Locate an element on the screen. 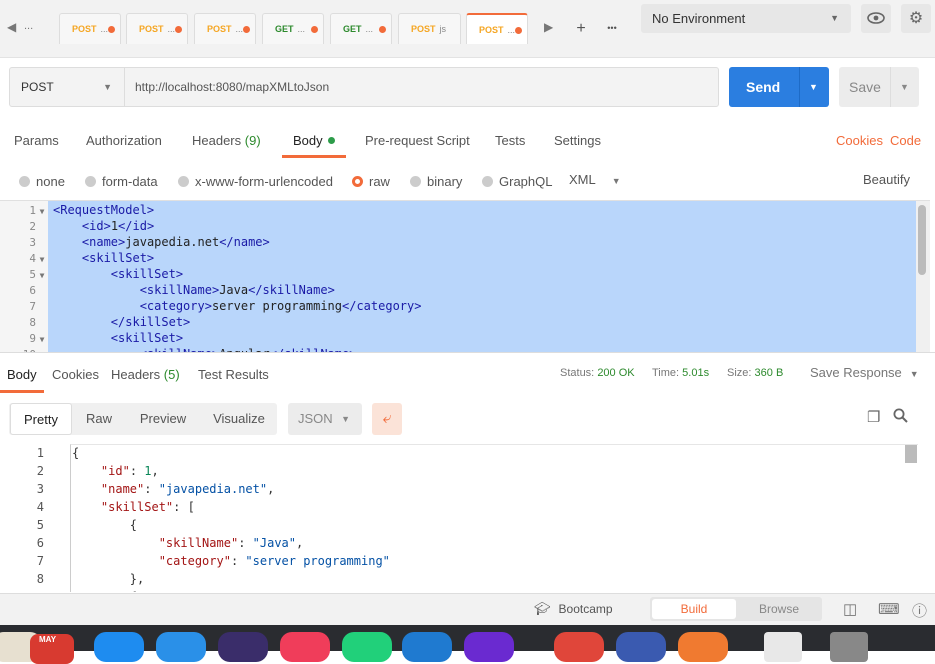 This screenshot has height=664, width=935. tab-headers: Headers (9) is located at coordinates (226, 145).